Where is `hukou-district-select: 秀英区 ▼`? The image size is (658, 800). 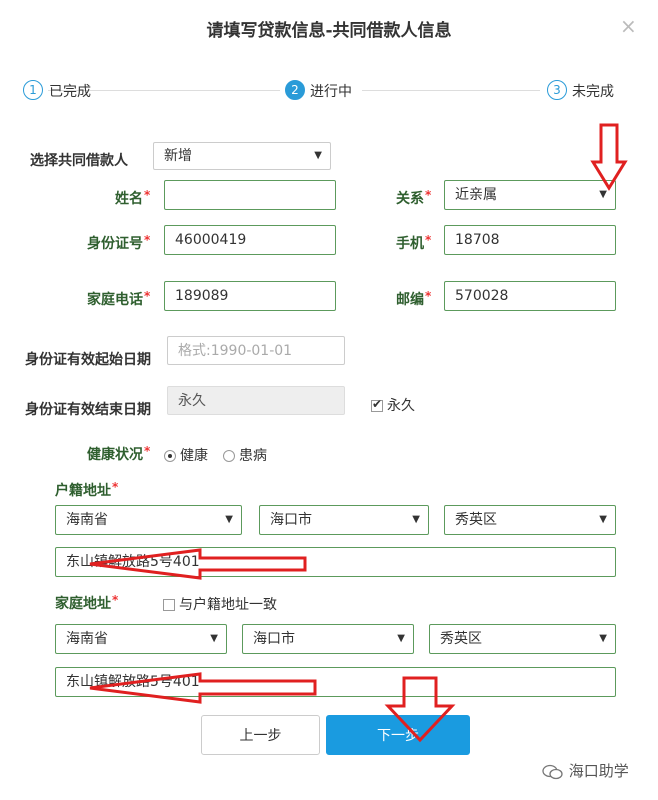
hukou-district-select: 秀英区 ▼ is located at coordinates (530, 520).